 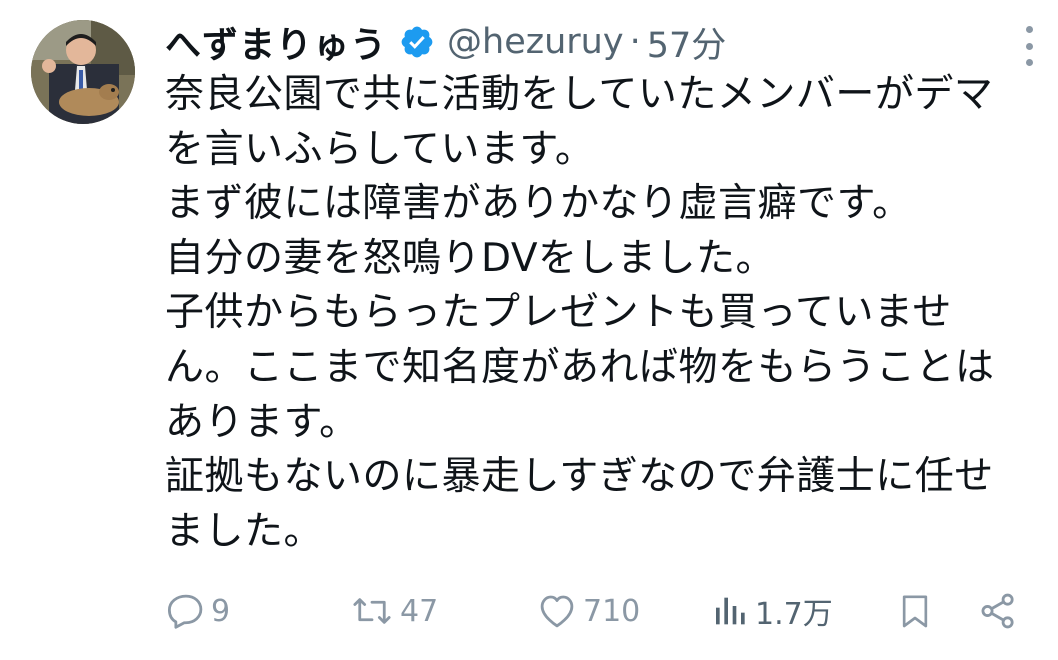 I want to click on avatar, so click(x=83, y=72).